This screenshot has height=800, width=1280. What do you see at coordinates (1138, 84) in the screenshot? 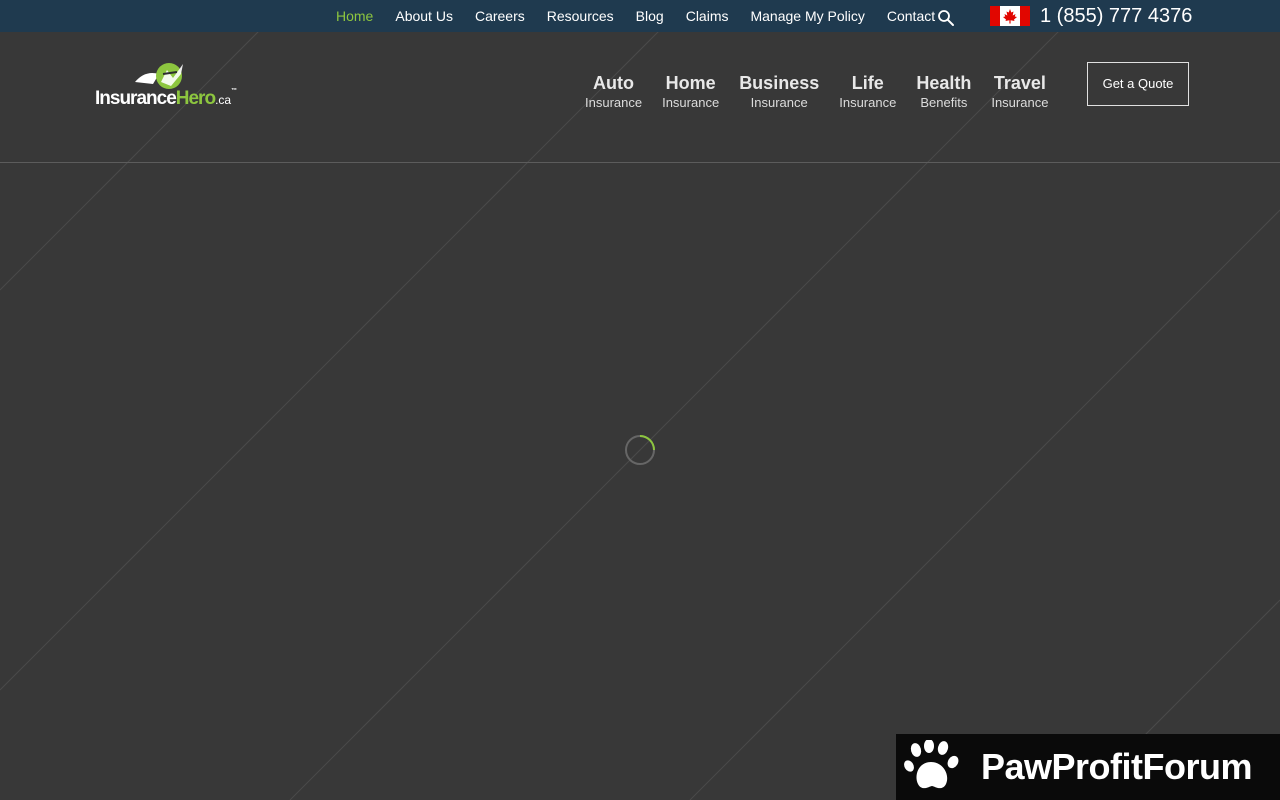
I see `get-a-quote-button: Get a Quote` at bounding box center [1138, 84].